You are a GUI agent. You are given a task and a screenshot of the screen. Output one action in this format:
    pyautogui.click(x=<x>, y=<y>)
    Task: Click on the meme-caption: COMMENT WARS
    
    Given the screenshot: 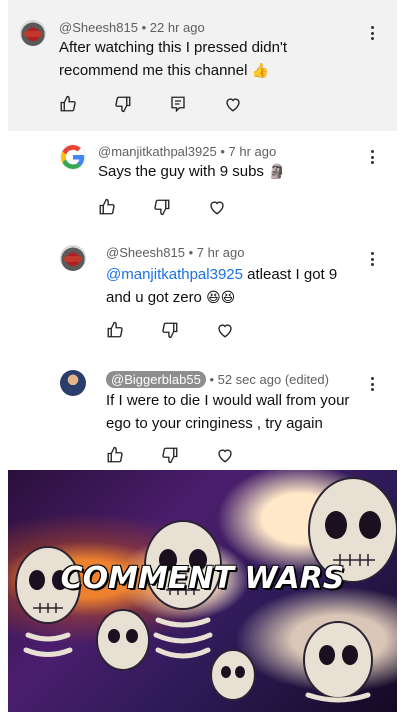 What is the action you would take?
    pyautogui.click(x=202, y=578)
    